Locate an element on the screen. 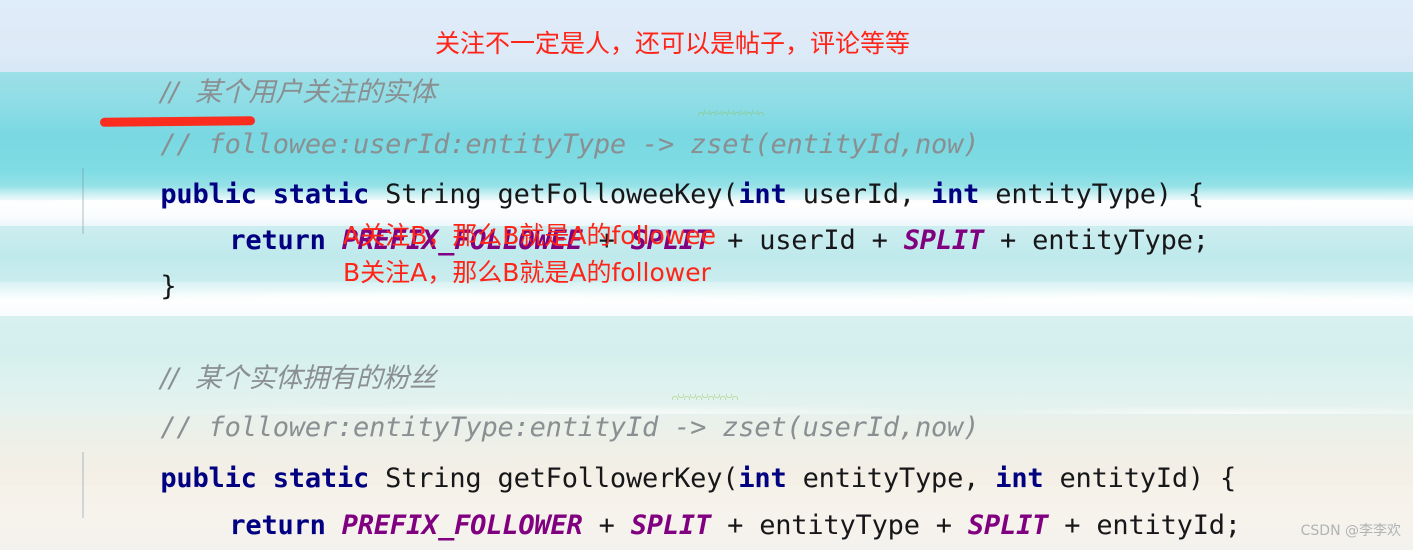 The height and width of the screenshot is (550, 1413). annotation-top-note: 关注不一定是人，还可以是帖子，评论等等 is located at coordinates (673, 43).